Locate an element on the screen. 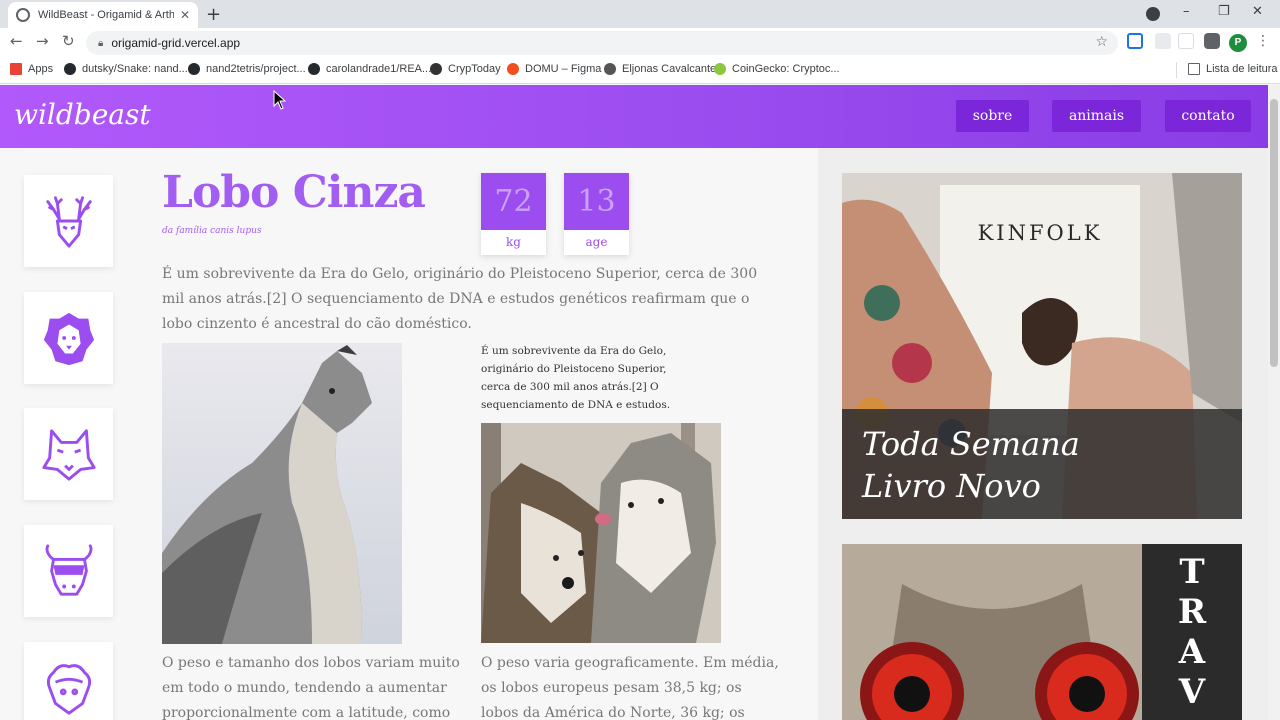 This screenshot has width=1280, height=720. page-title: Lobo Cinza is located at coordinates (294, 192).